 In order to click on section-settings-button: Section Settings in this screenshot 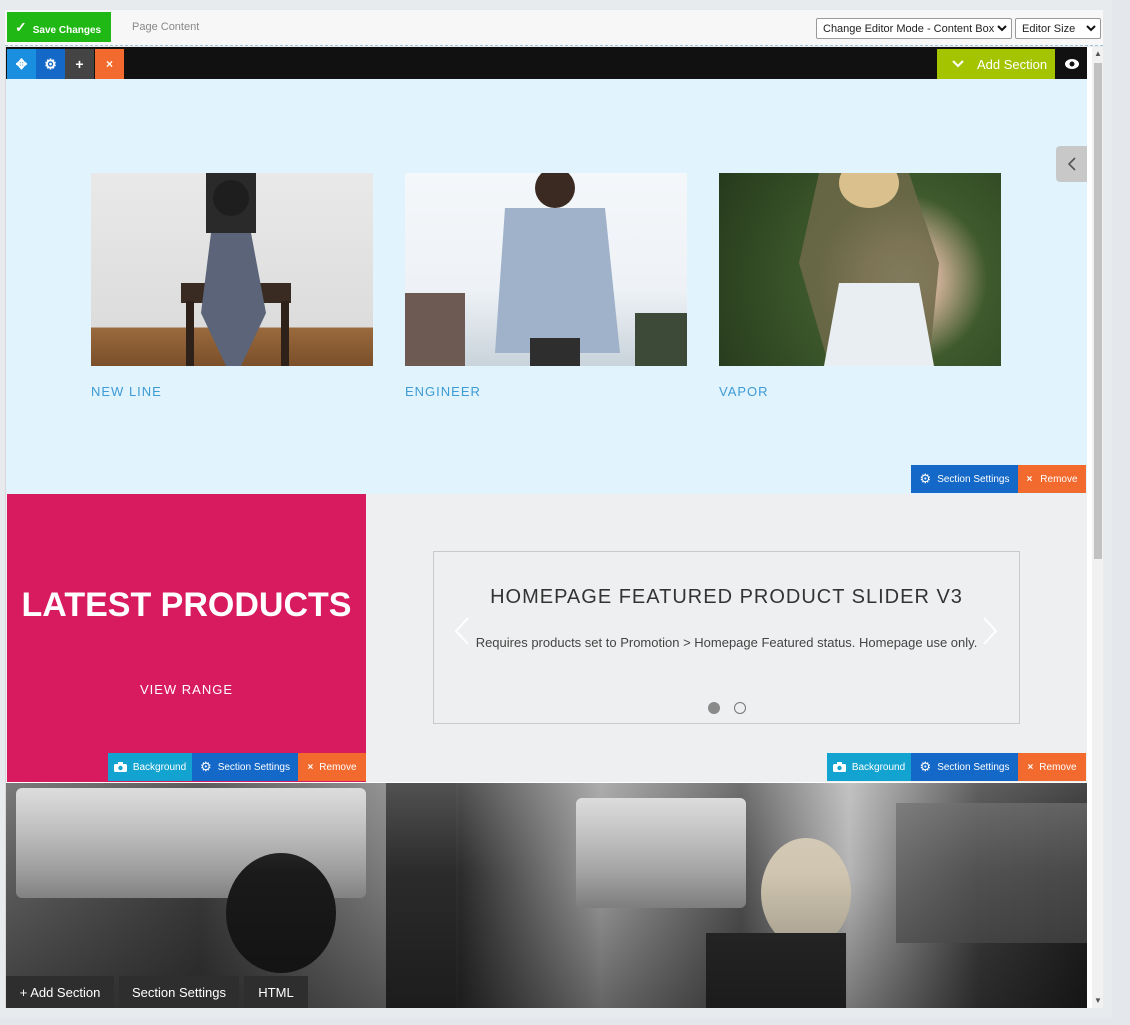, I will do `click(179, 992)`.